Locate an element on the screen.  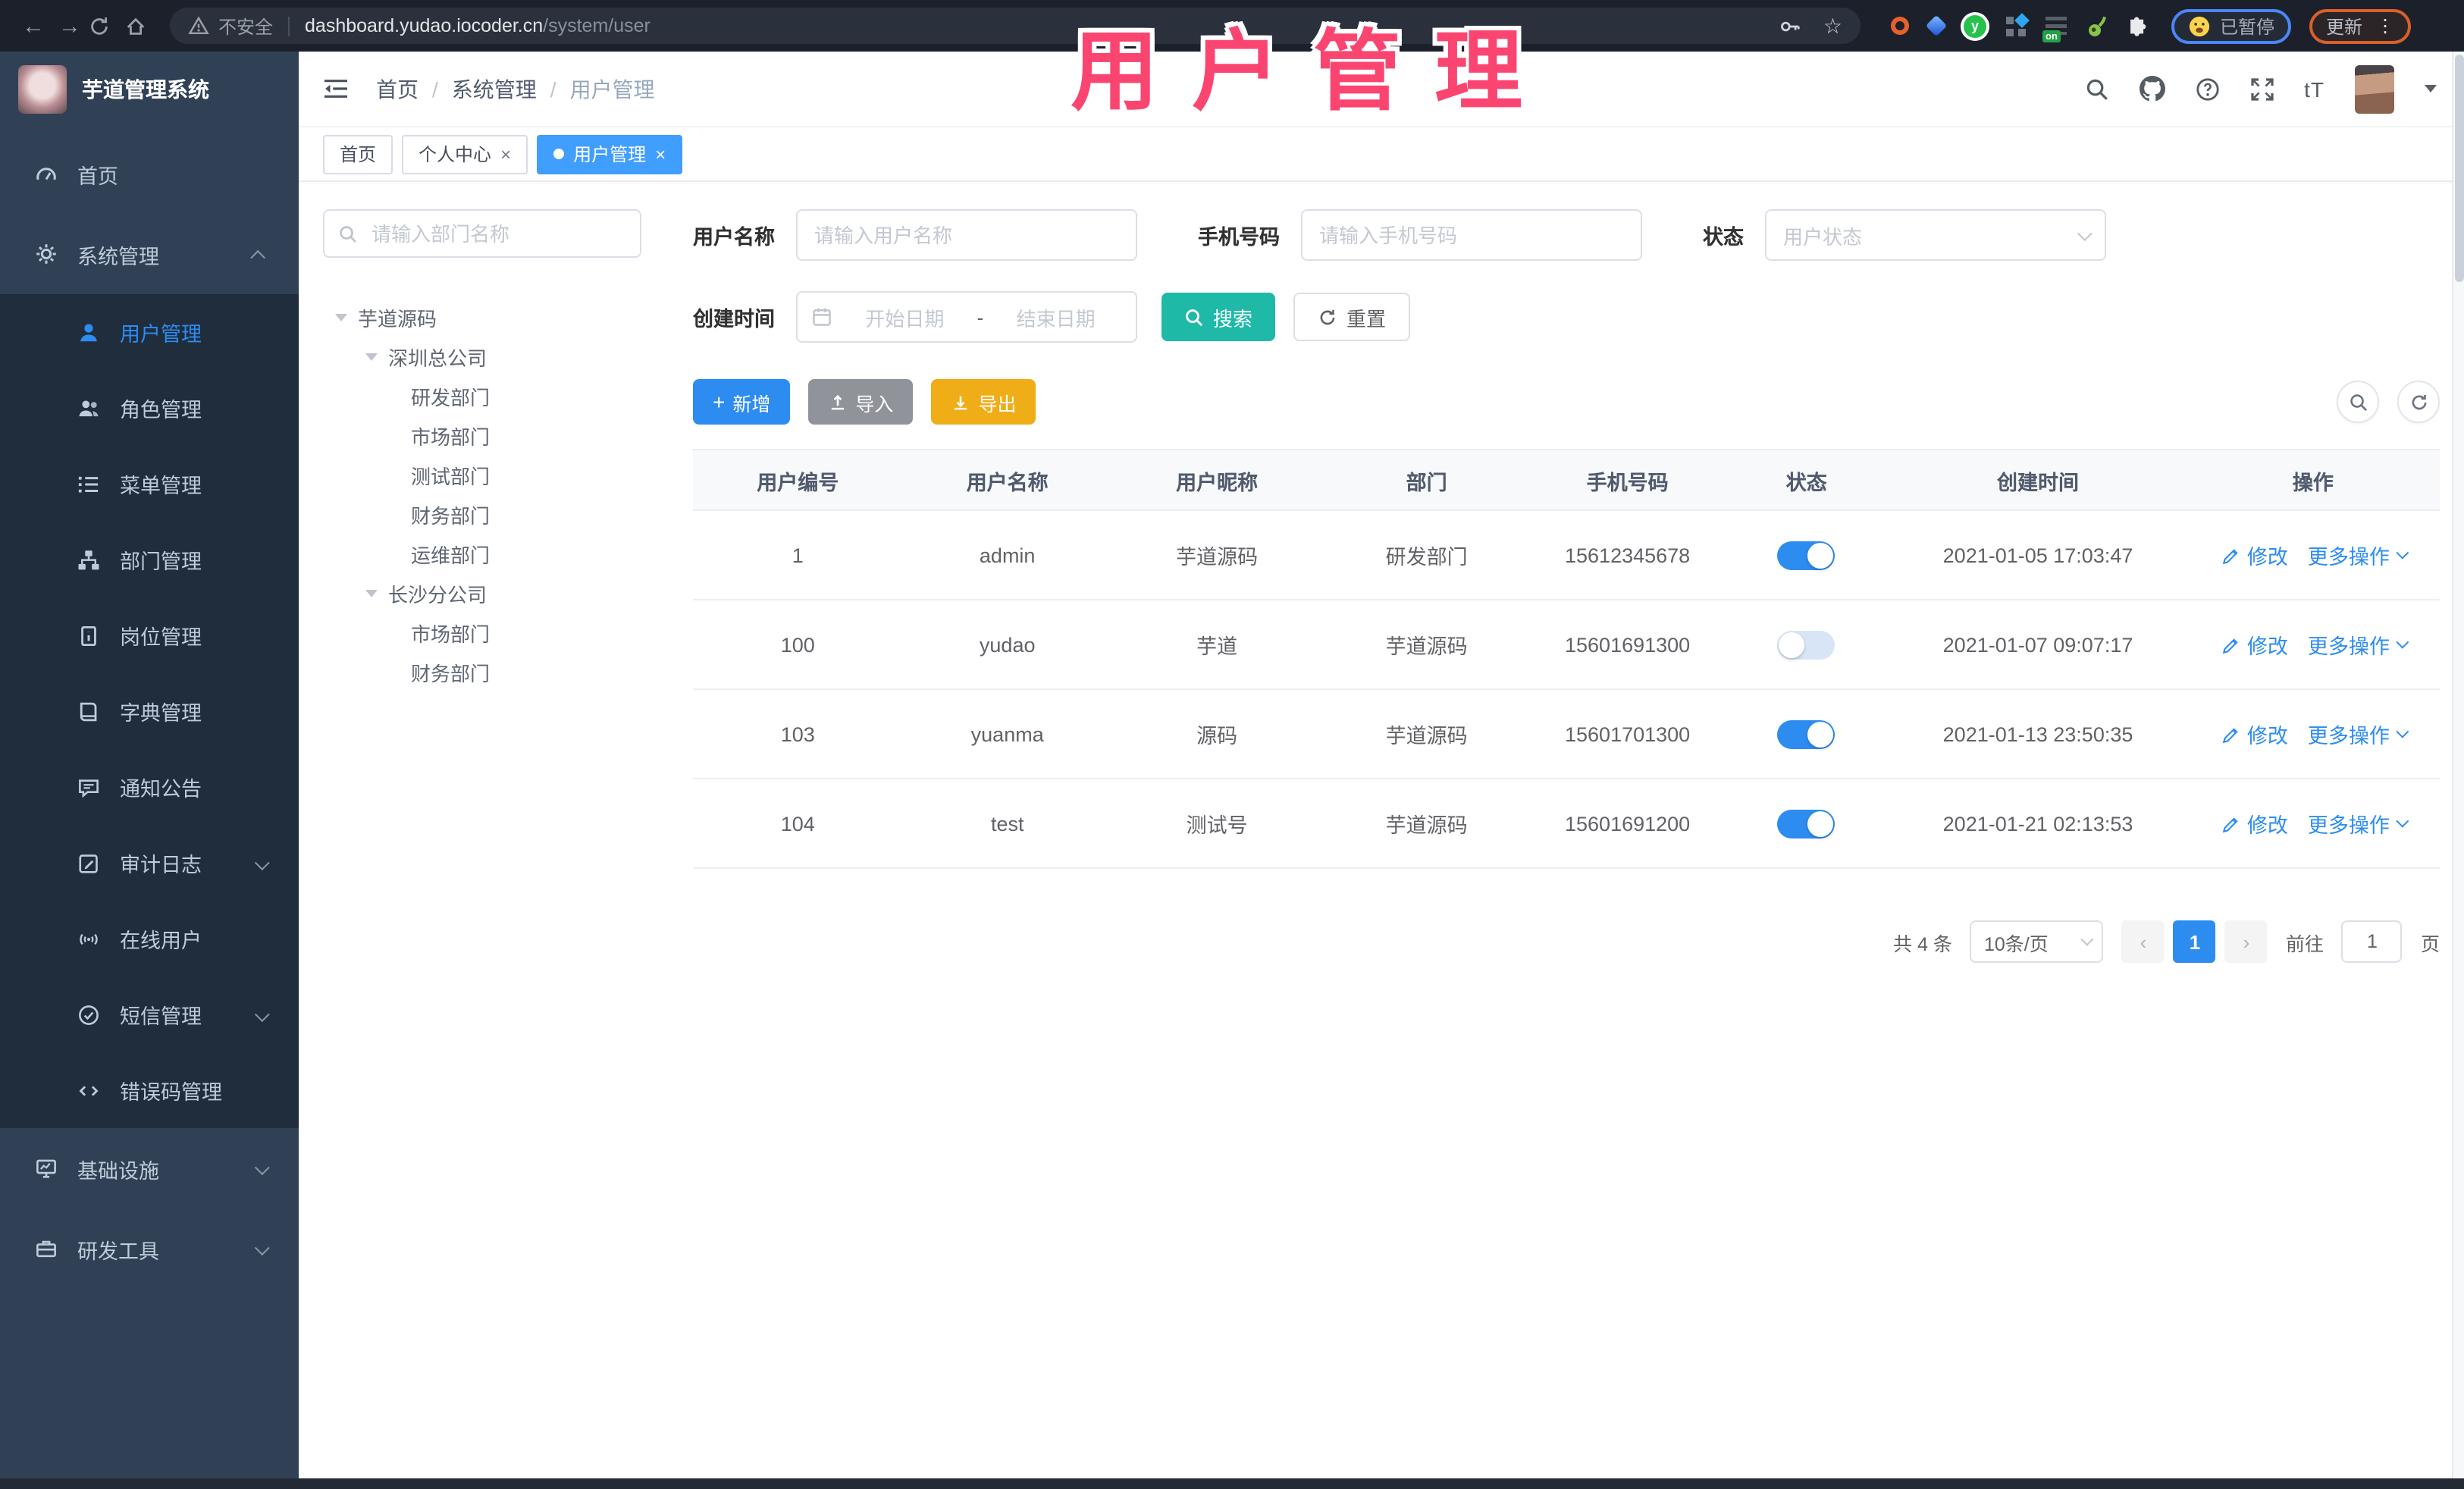
sidebar-item-posts: 岗位管理 is located at coordinates (150, 635).